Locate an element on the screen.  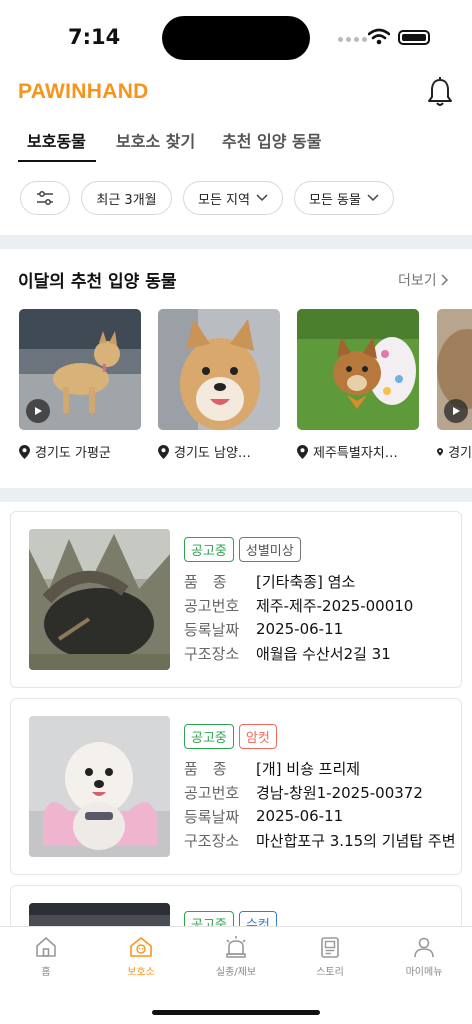
battery-icon is located at coordinates (414, 37).